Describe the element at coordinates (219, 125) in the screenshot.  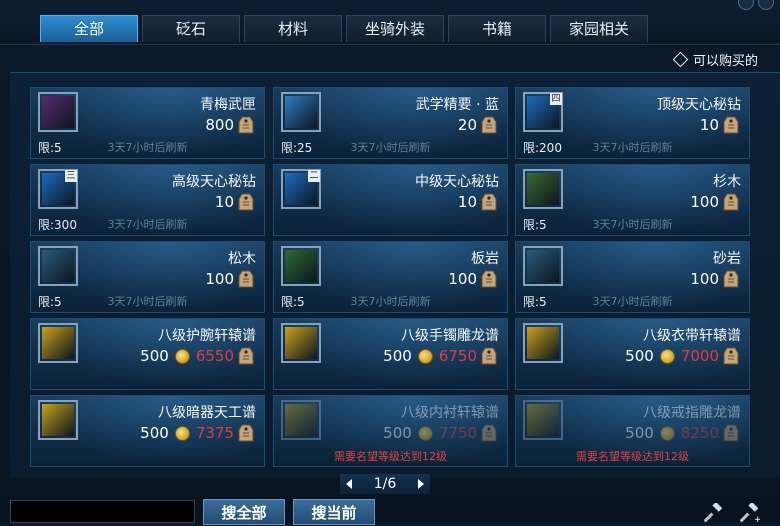
I see `price-value: 800` at that location.